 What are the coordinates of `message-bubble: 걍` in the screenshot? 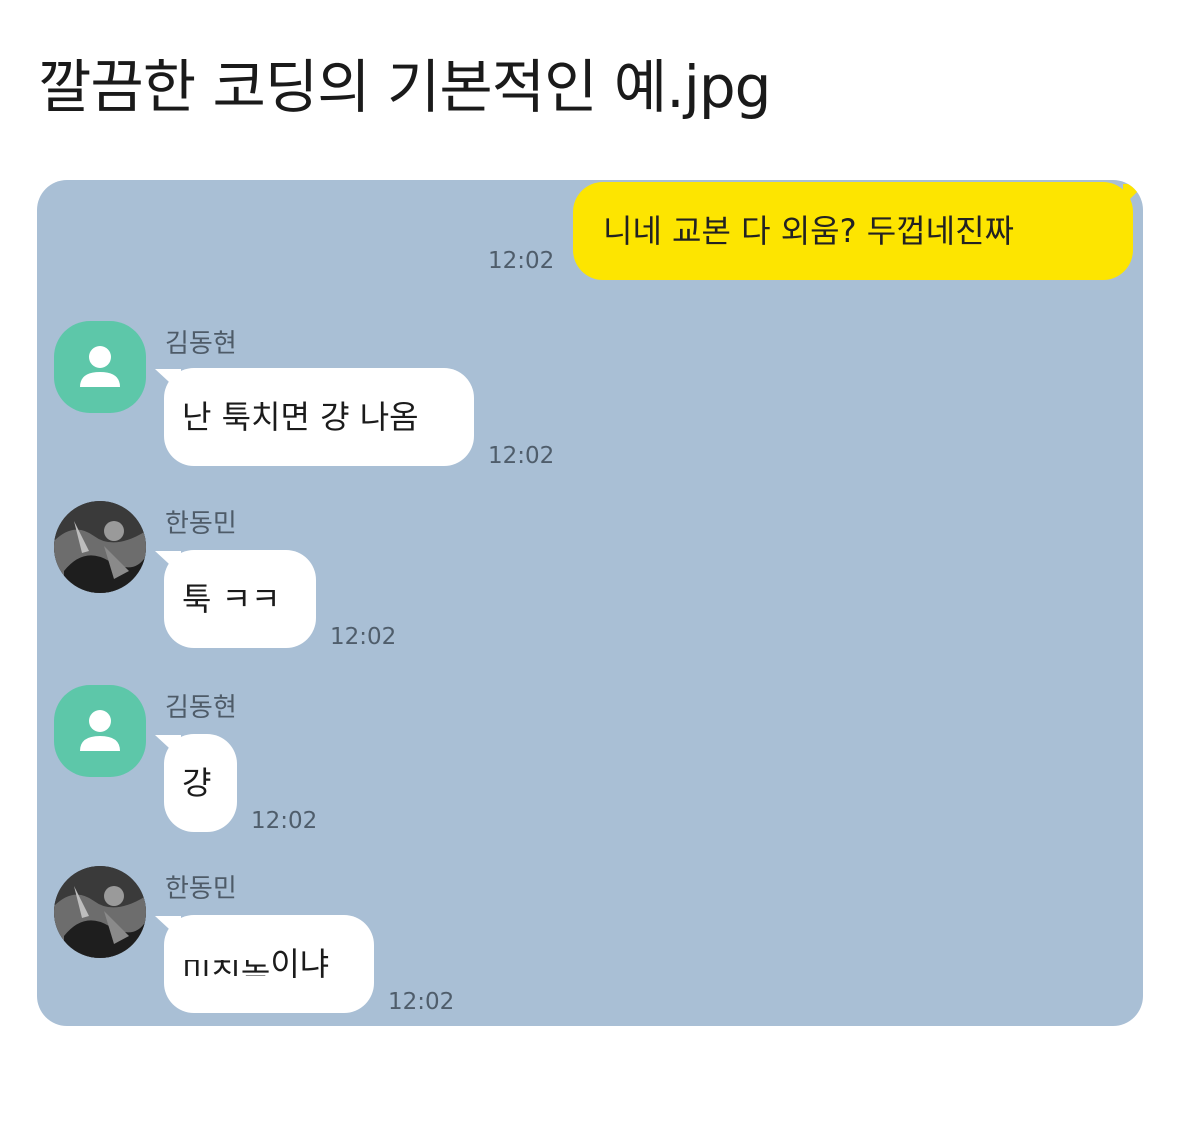 It's located at (200, 783).